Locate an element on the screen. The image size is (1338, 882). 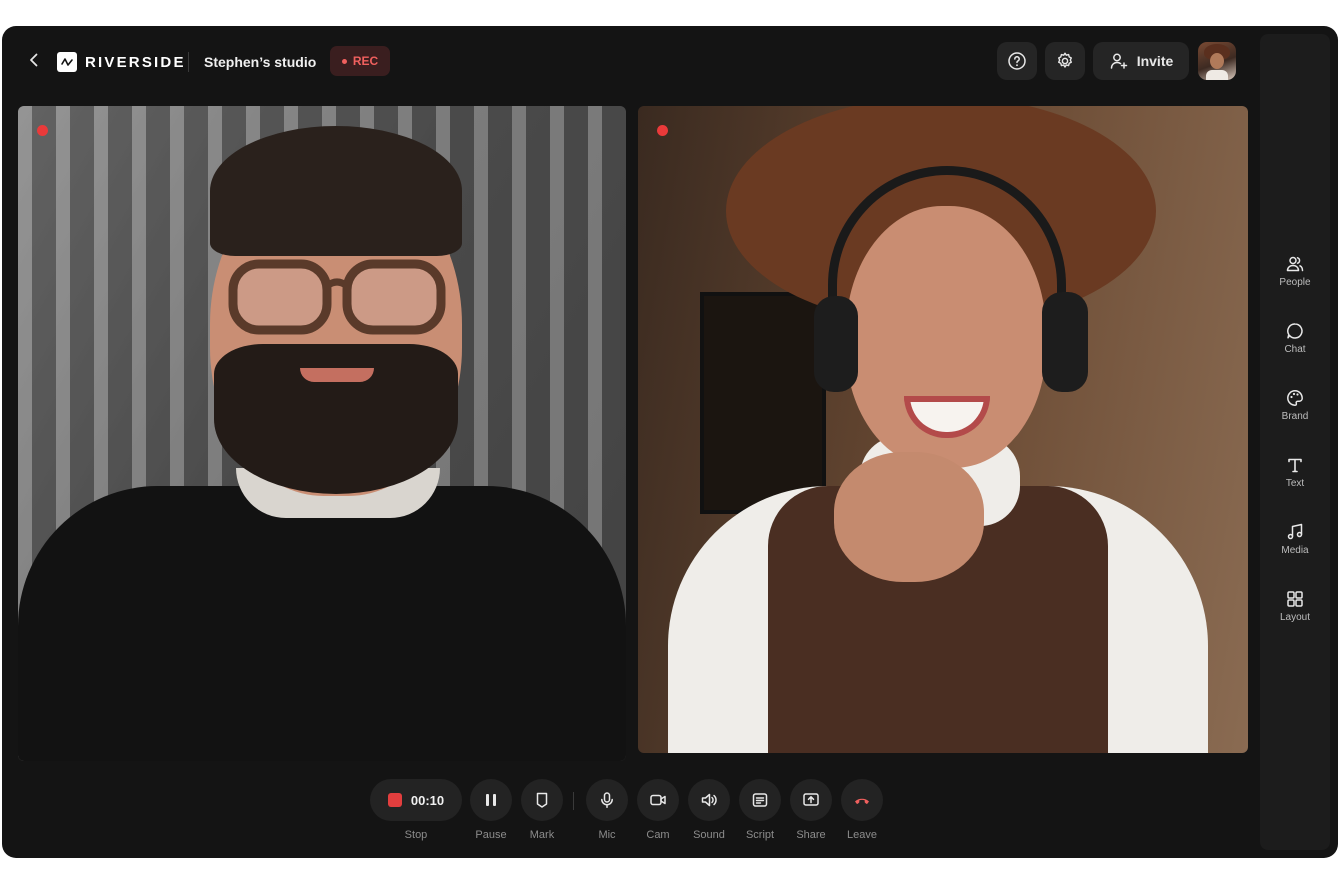
right-sidebar: People Chat Brand Text Media Layout is located at coordinates (1295, 442).